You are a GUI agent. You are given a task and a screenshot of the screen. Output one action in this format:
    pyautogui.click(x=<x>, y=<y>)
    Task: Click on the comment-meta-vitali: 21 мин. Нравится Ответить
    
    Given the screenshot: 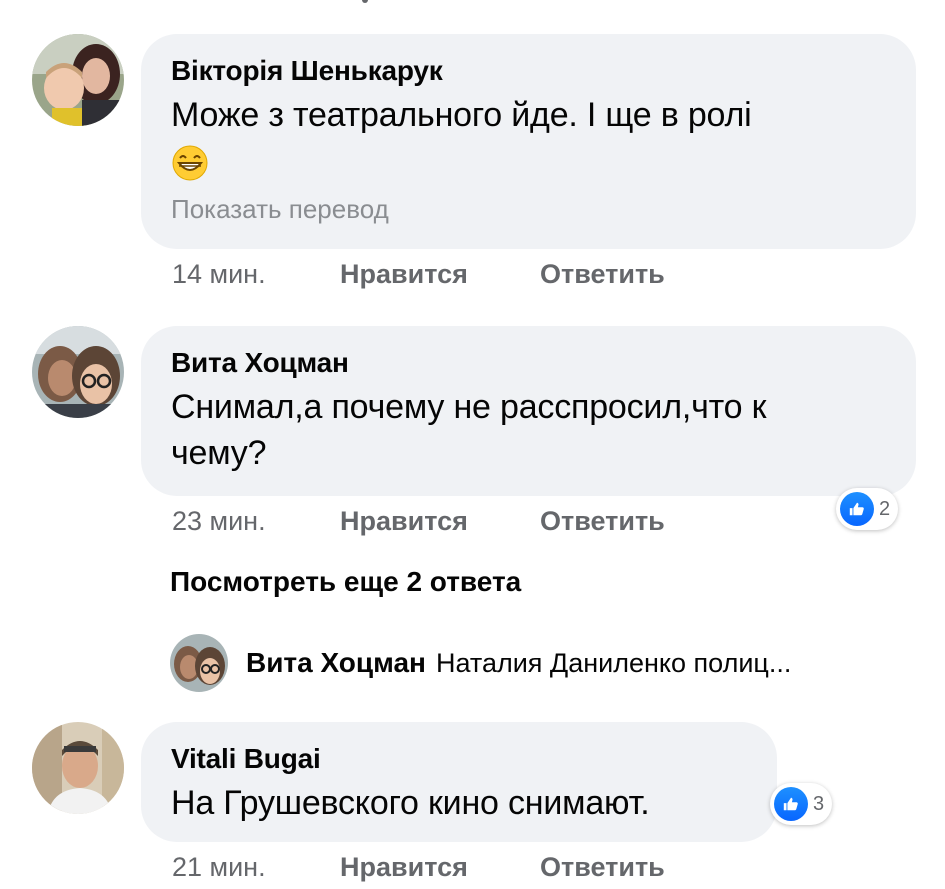 What is the action you would take?
    pyautogui.click(x=418, y=867)
    